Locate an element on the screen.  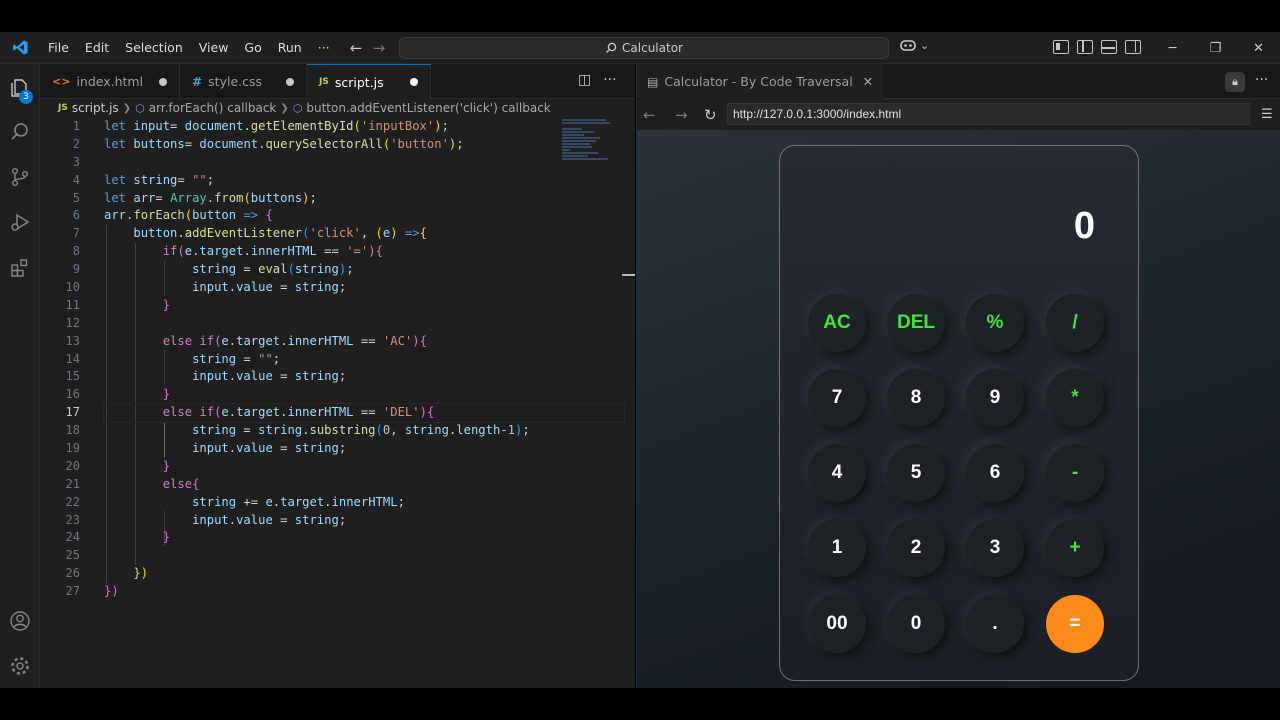
breadcrumb-symbol-1: arr.forEach() callback is located at coordinates (213, 108).